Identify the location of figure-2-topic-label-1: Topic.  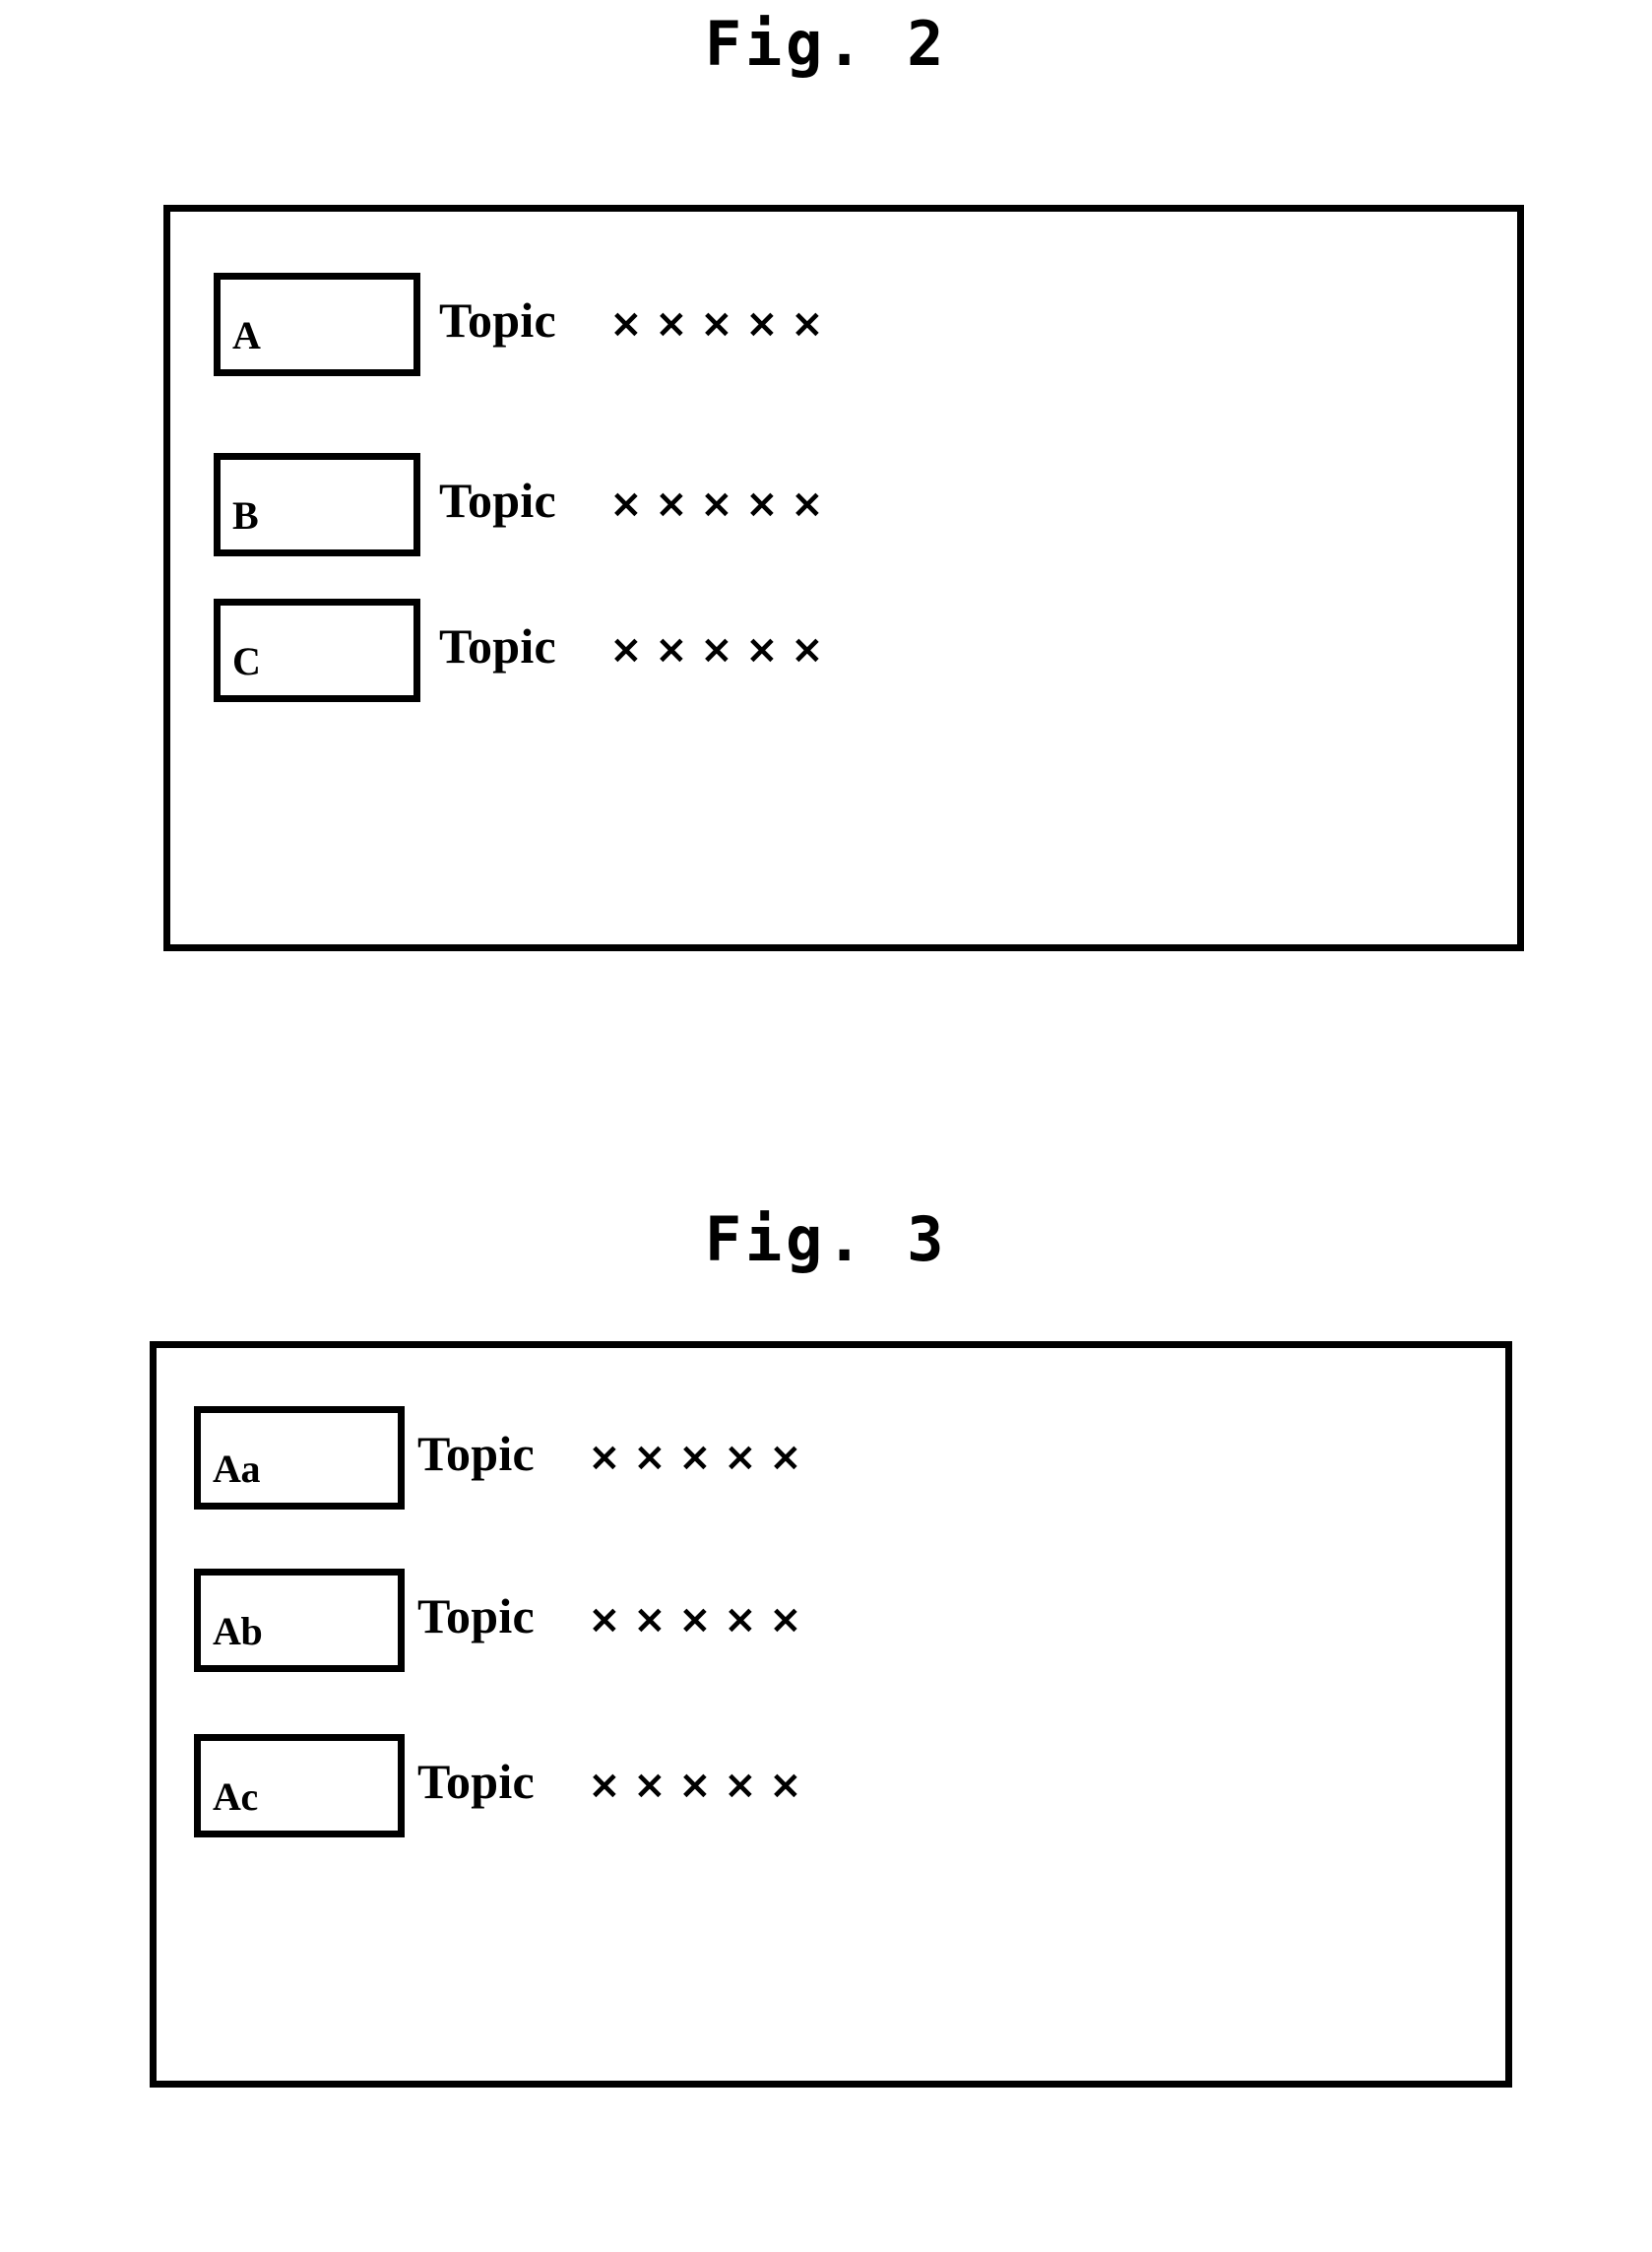
(498, 320).